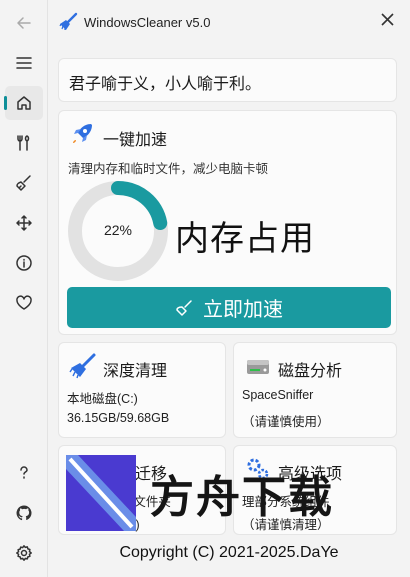 The width and height of the screenshot is (410, 577). What do you see at coordinates (229, 23) in the screenshot?
I see `title-bar: WindowsCleaner v5.0` at bounding box center [229, 23].